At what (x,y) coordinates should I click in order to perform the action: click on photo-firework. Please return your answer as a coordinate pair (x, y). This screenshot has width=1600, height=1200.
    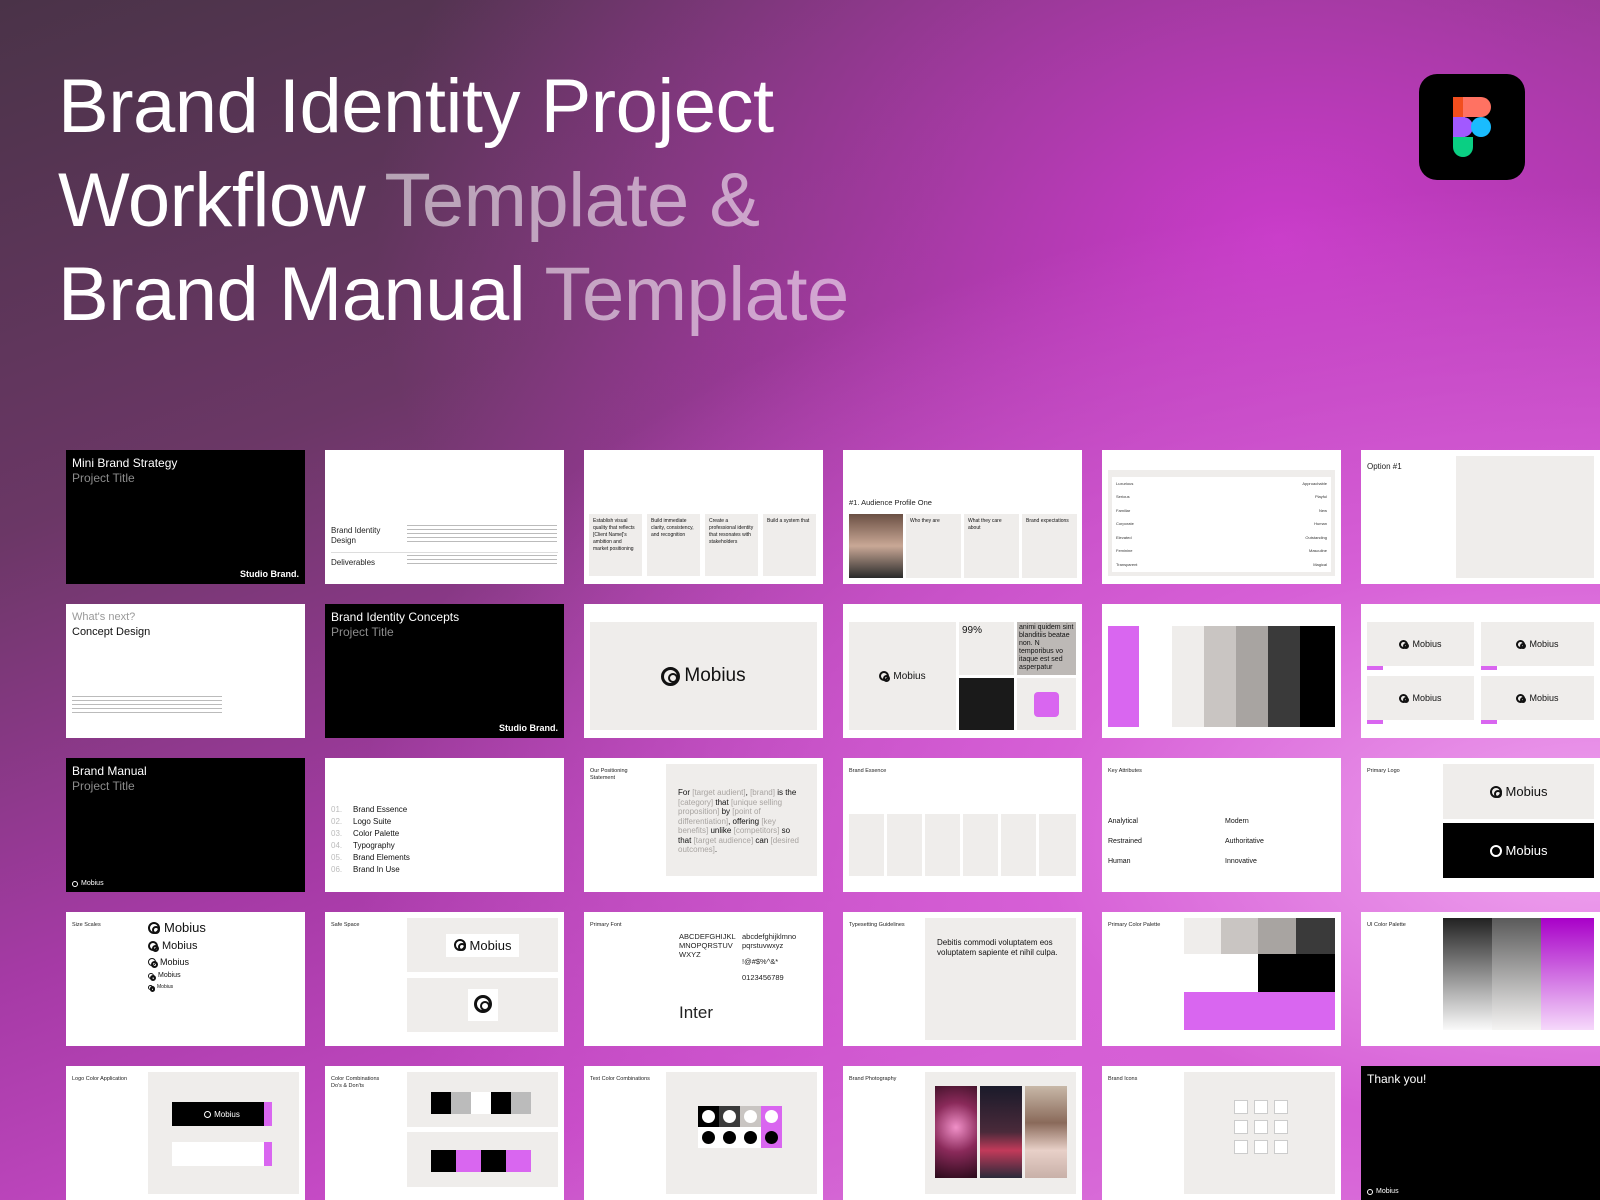
    Looking at the image, I should click on (956, 1132).